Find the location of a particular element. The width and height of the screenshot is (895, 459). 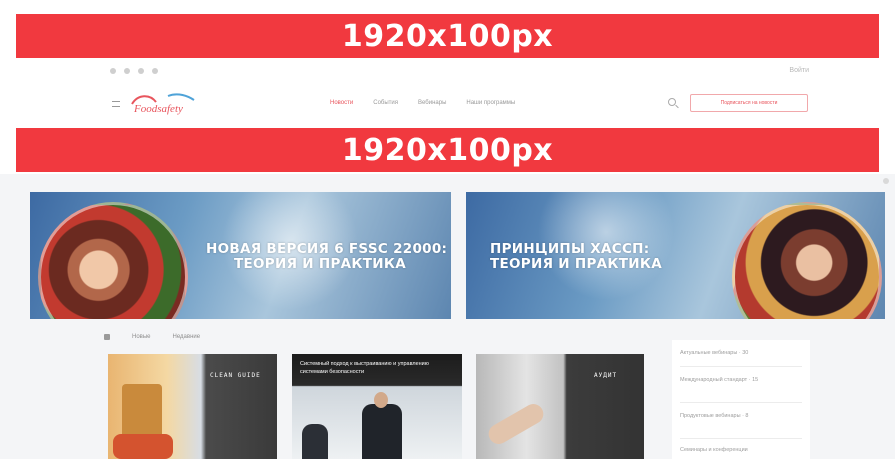

nav-item-news: Новости is located at coordinates (341, 103).